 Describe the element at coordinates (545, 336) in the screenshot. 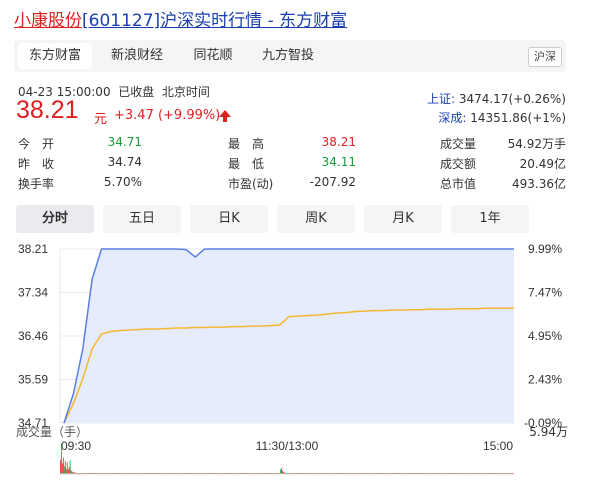

I see `y-pct-tick-label: 4.95%` at that location.